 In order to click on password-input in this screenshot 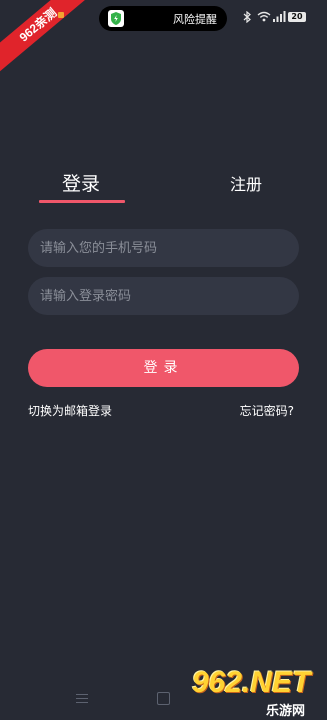, I will do `click(163, 296)`.